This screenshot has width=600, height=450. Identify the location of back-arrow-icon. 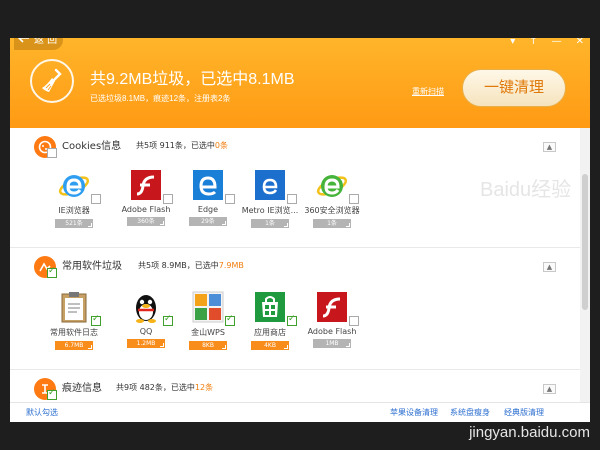
(23, 44).